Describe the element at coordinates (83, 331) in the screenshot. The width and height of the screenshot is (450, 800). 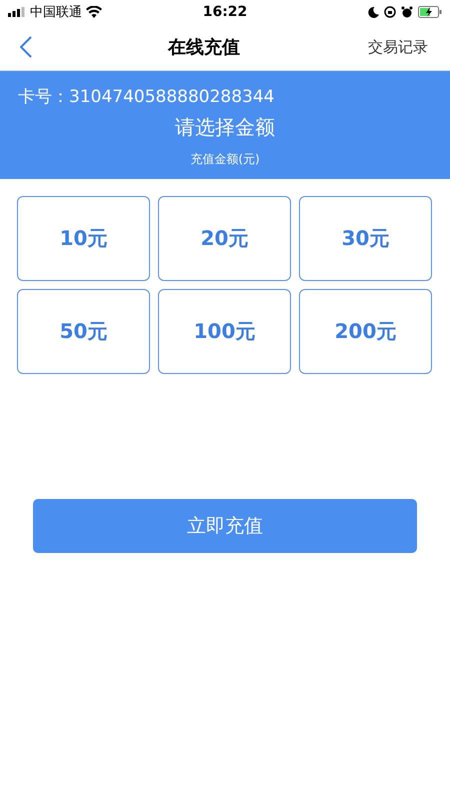
I see `amount-option: 50元` at that location.